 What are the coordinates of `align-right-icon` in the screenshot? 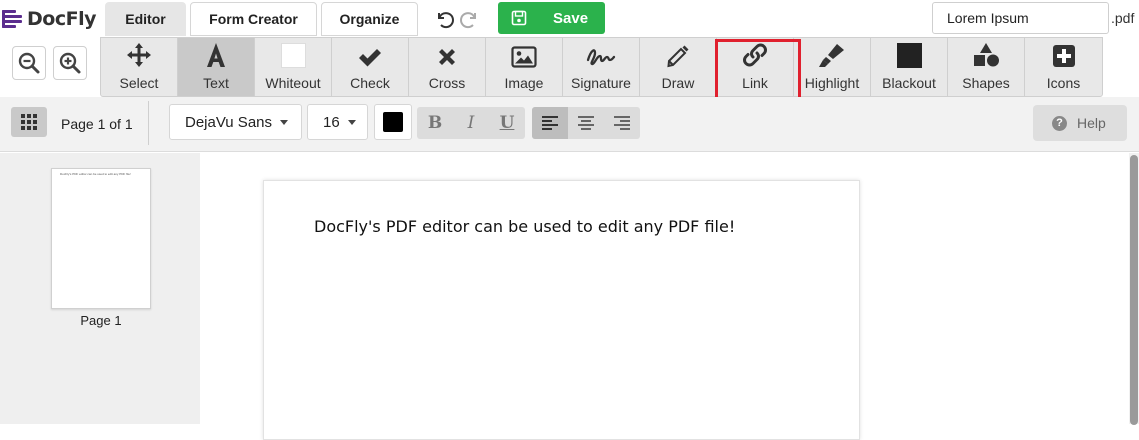 It's located at (622, 123).